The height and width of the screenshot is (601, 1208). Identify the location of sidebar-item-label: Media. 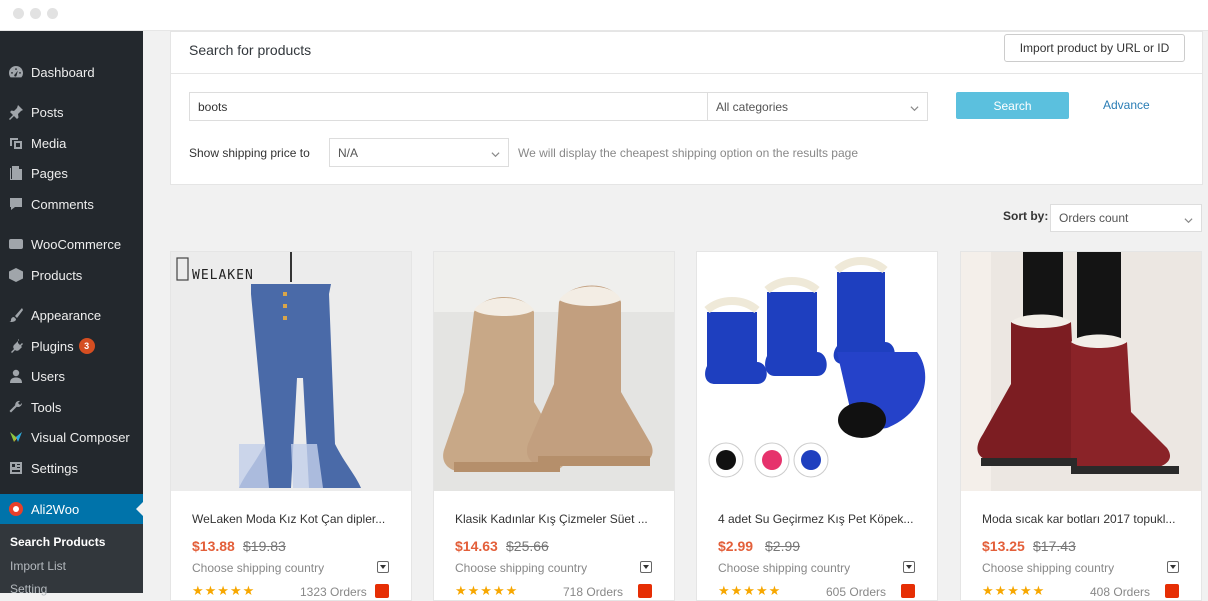
(49, 143).